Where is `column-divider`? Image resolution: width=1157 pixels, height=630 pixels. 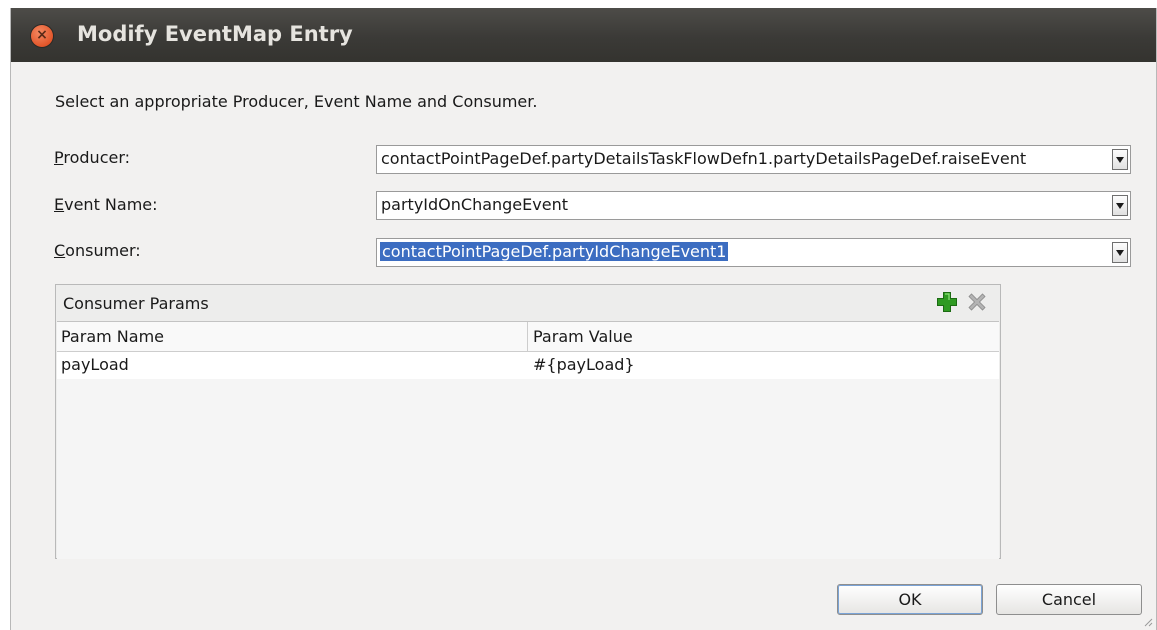 column-divider is located at coordinates (527, 337).